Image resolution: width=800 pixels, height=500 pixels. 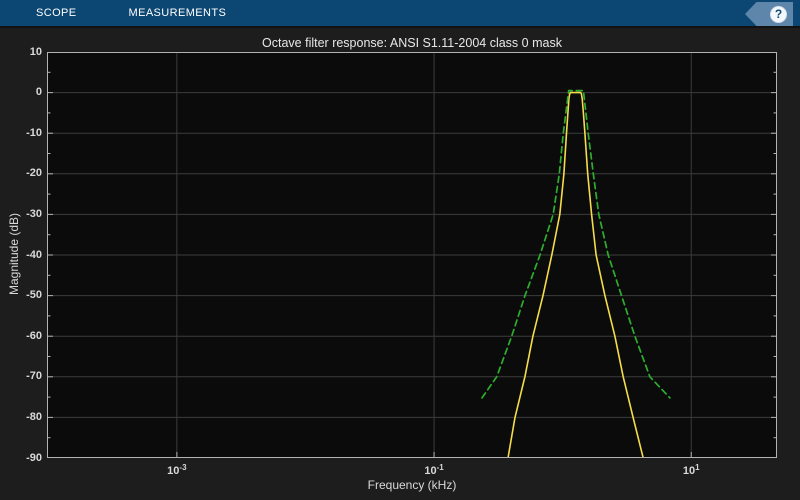 What do you see at coordinates (778, 14) in the screenshot?
I see `help-icon: ?` at bounding box center [778, 14].